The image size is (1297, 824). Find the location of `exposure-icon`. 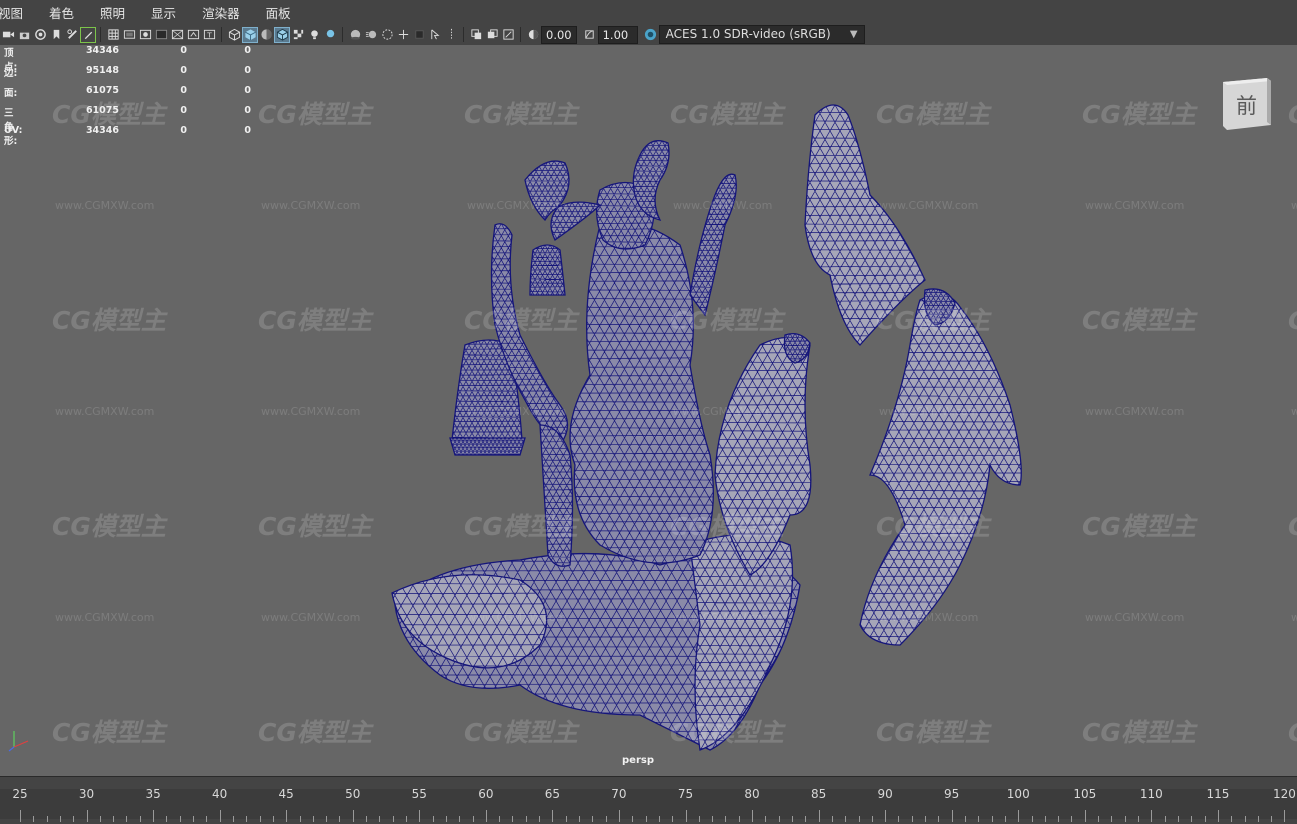

exposure-icon is located at coordinates (533, 35).